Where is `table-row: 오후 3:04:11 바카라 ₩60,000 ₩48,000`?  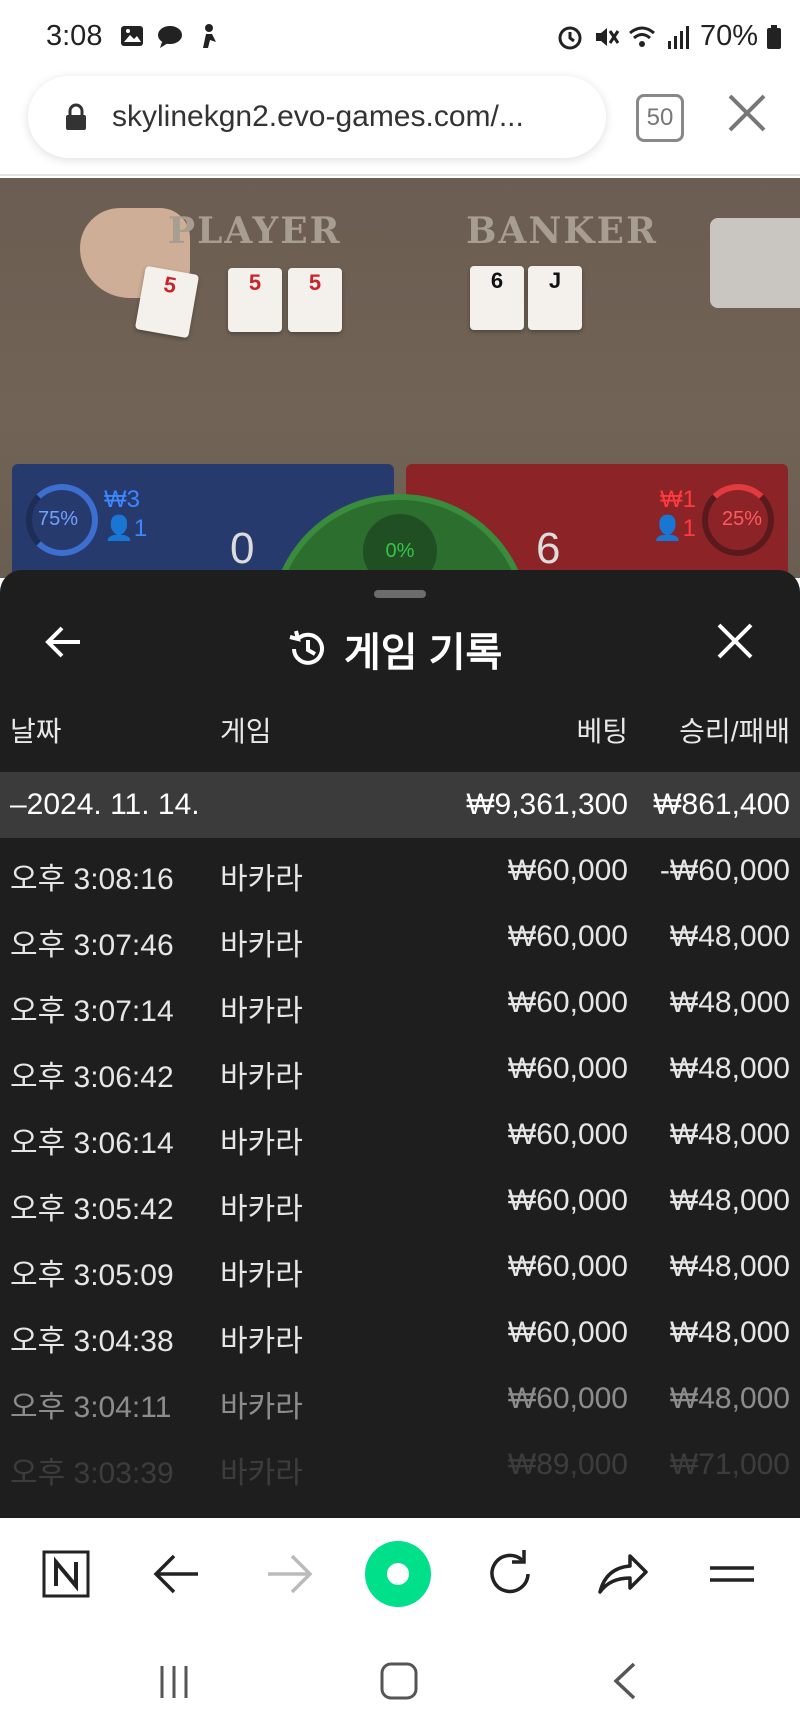 table-row: 오후 3:04:11 바카라 ₩60,000 ₩48,000 is located at coordinates (400, 1399).